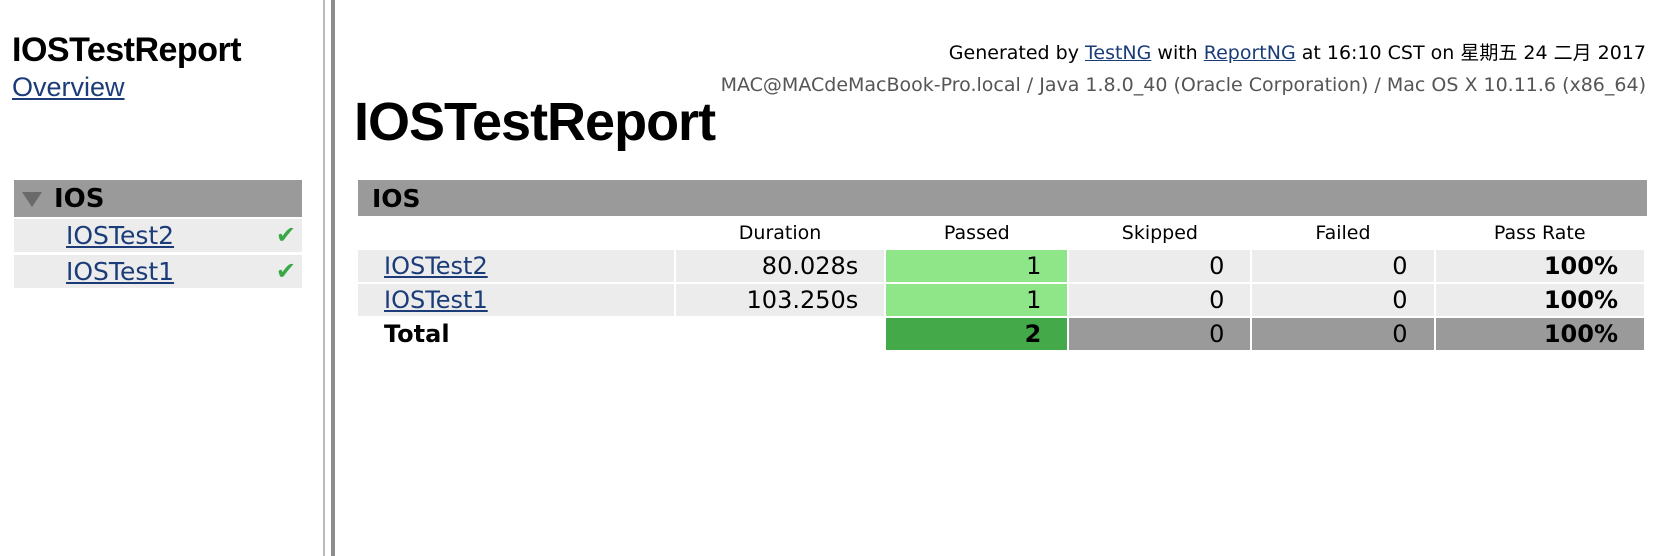  What do you see at coordinates (120, 235) in the screenshot?
I see `nav-test-link: IOSTest2` at bounding box center [120, 235].